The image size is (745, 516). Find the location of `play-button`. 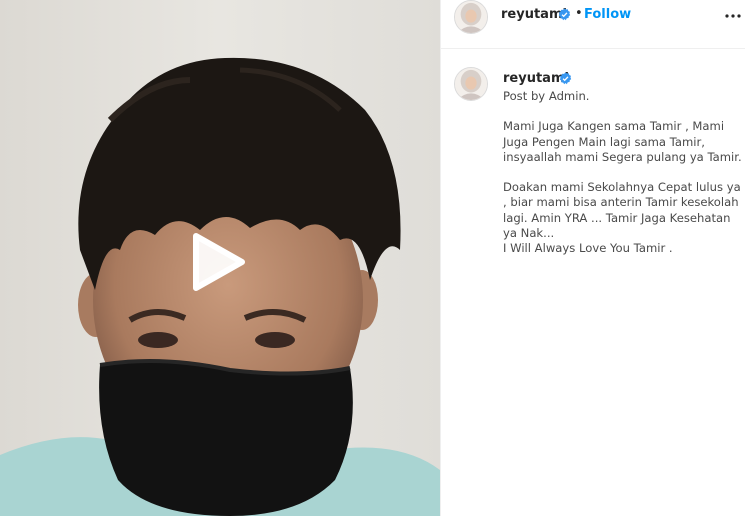

play-button is located at coordinates (216, 262).